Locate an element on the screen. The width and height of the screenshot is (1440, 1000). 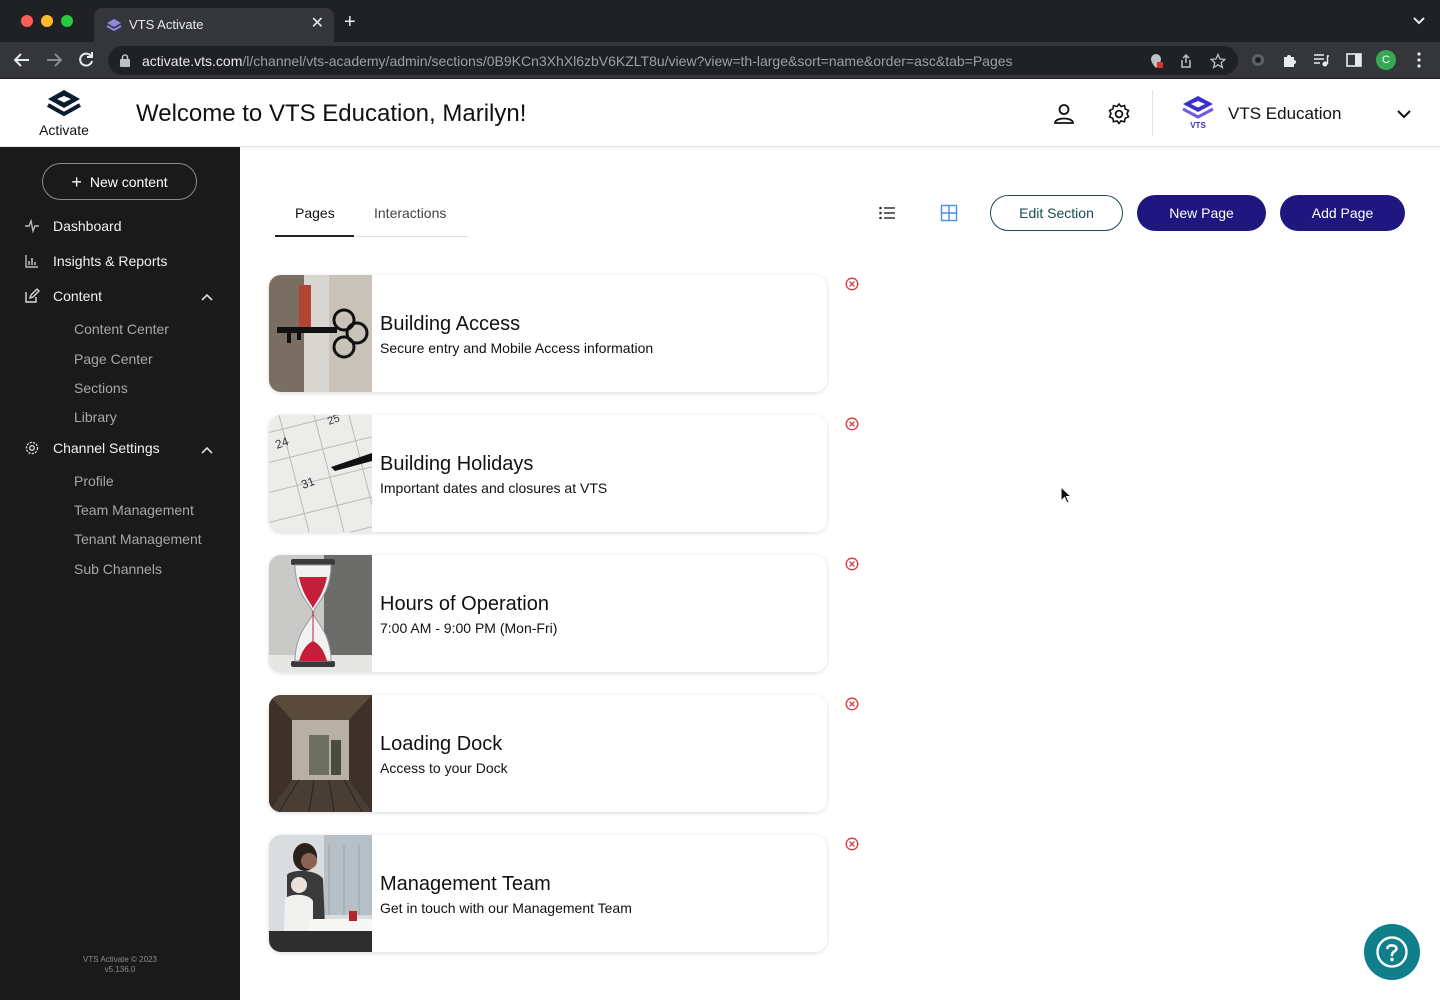
media-control-icon is located at coordinates (1321, 60).